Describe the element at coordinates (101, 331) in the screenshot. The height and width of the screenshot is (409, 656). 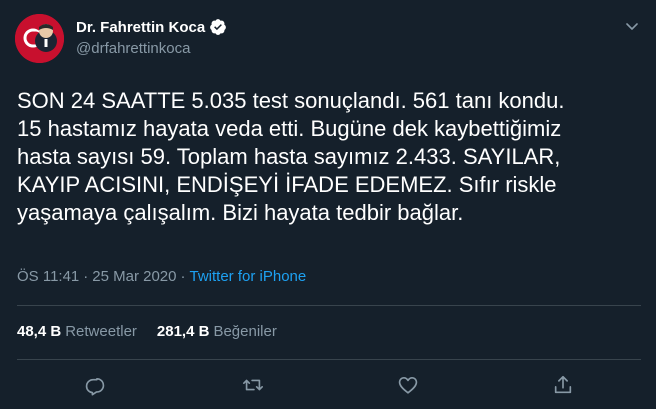
I see `retweets-label: Retweetler` at that location.